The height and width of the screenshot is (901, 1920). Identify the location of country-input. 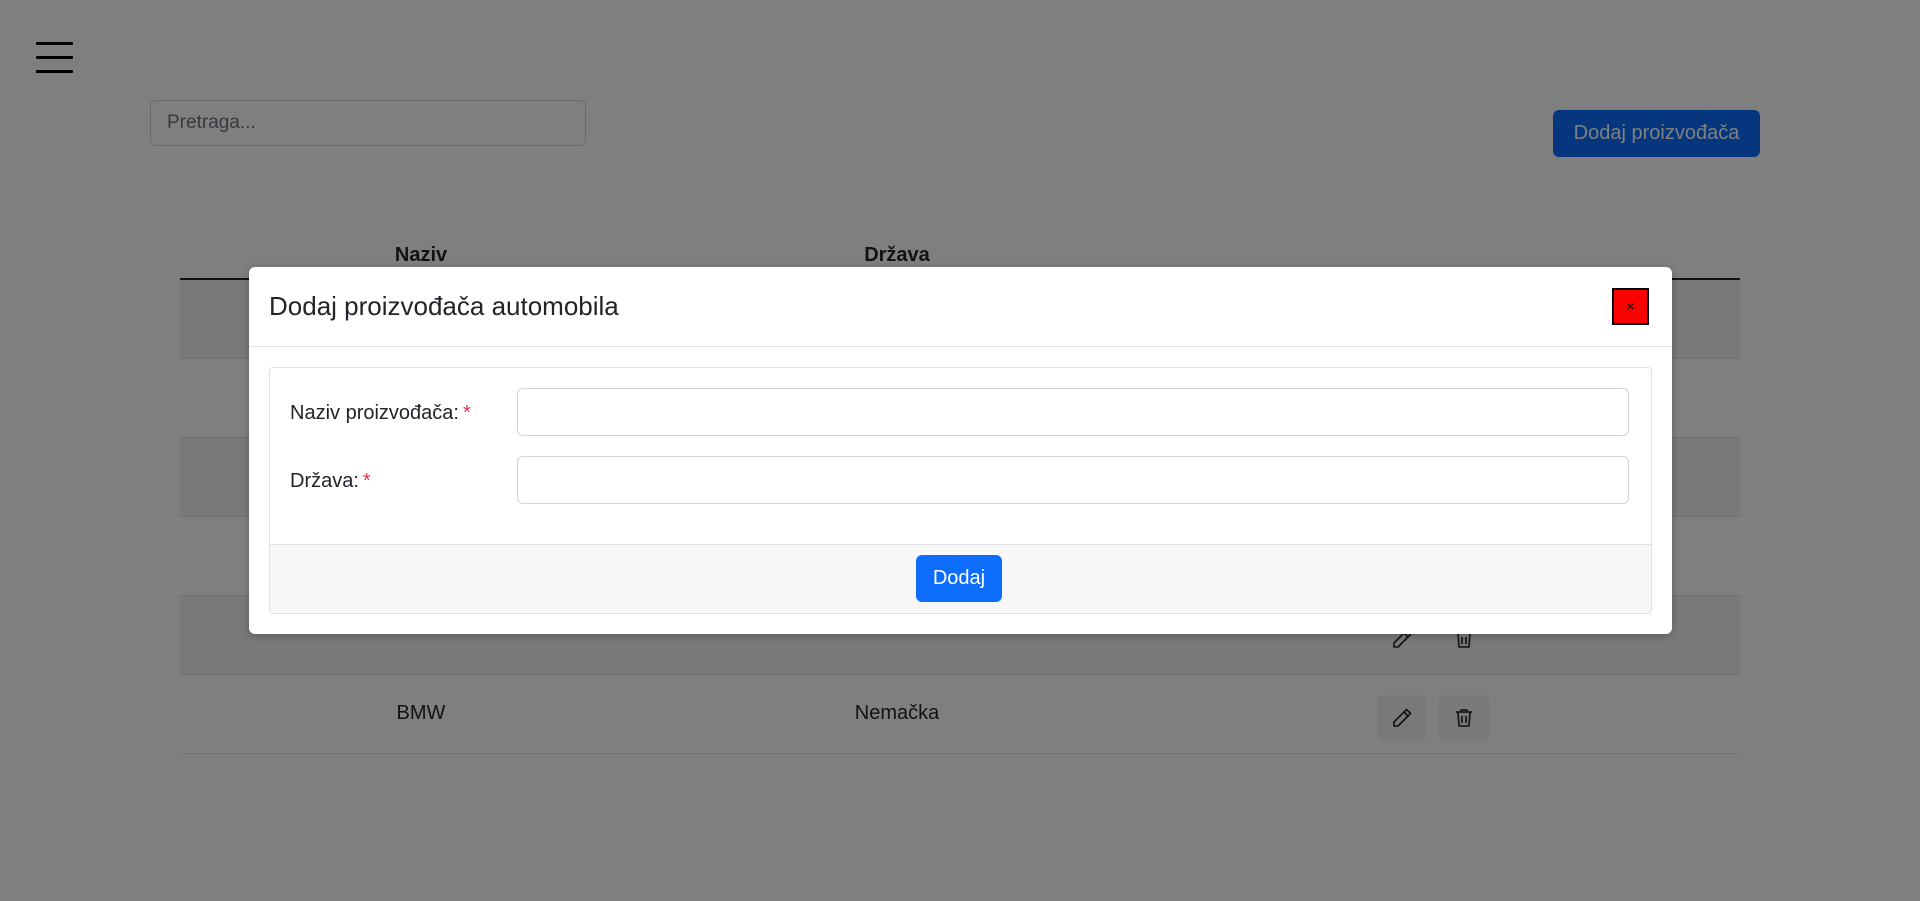
(1073, 480).